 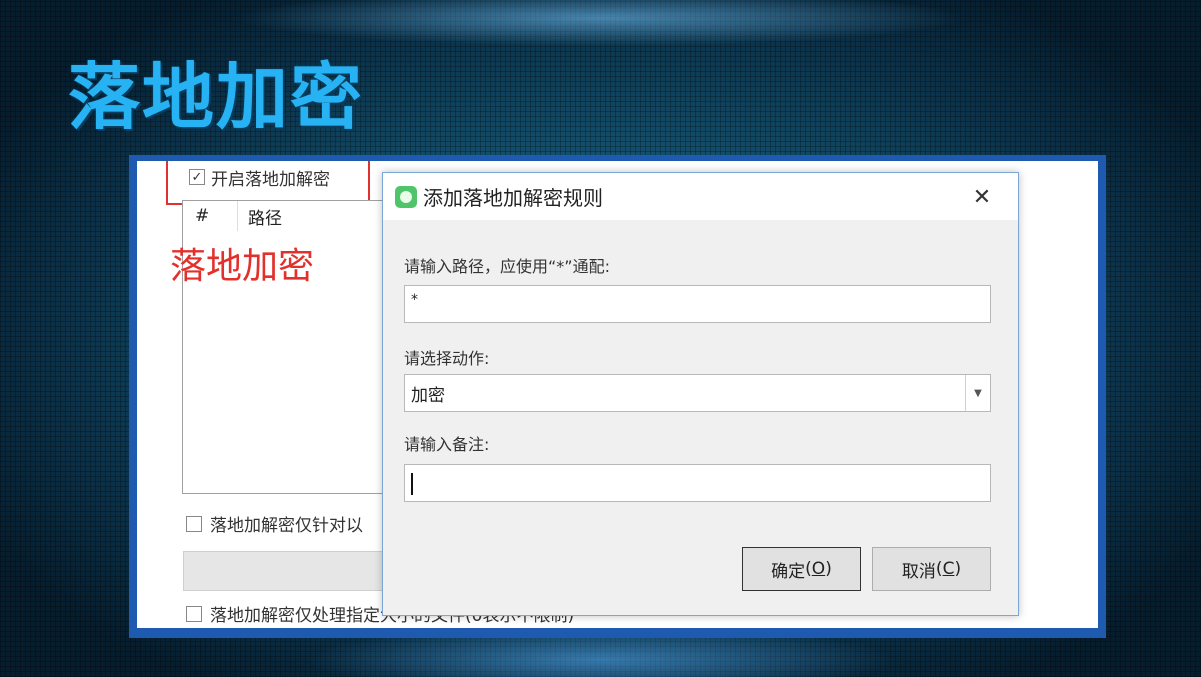 I want to click on path-input: *, so click(x=697, y=304).